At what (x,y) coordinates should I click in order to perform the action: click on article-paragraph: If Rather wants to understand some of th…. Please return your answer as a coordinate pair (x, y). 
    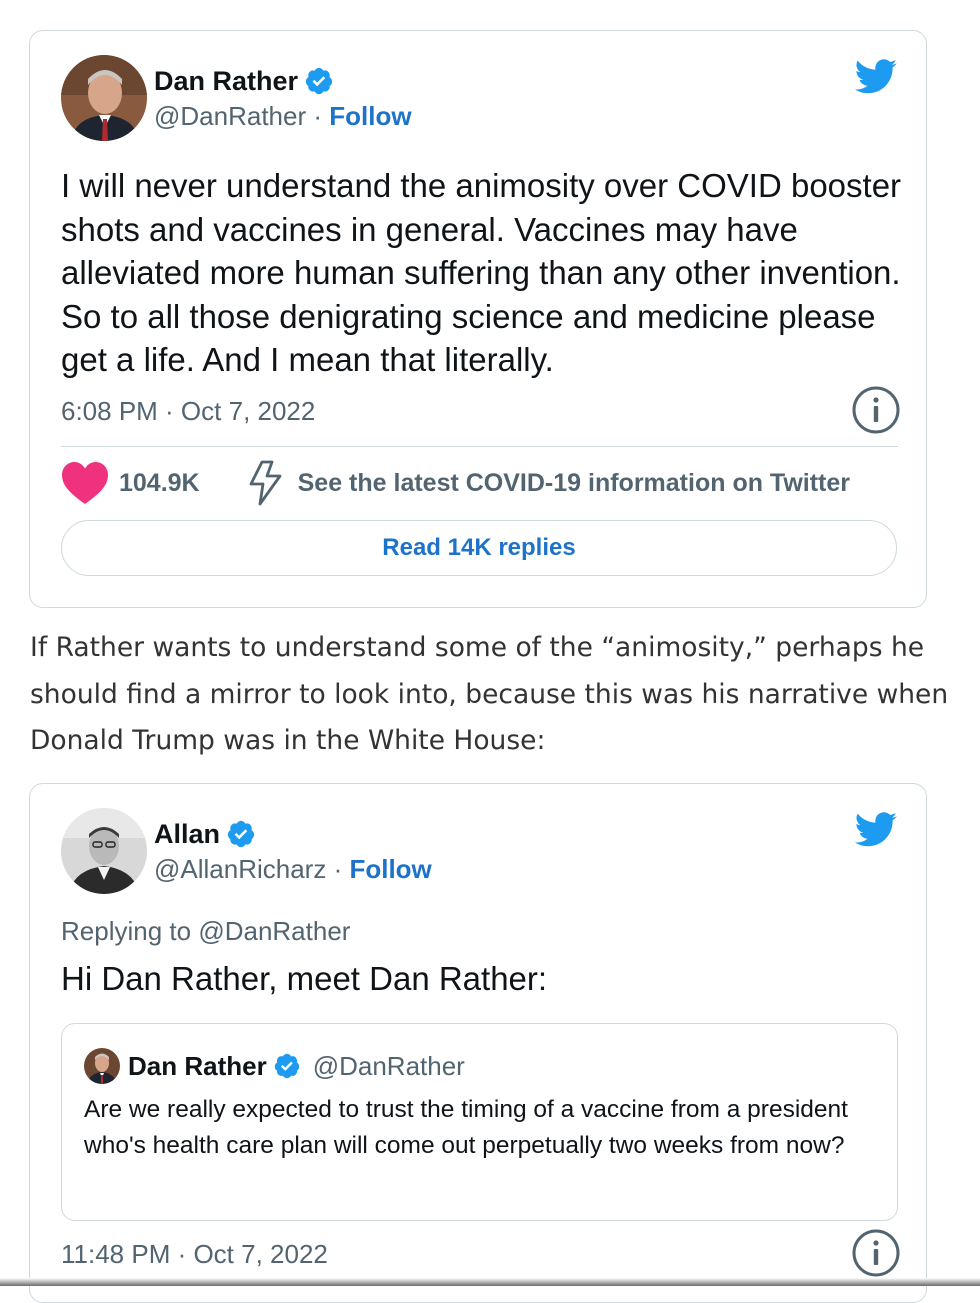
    Looking at the image, I should click on (489, 694).